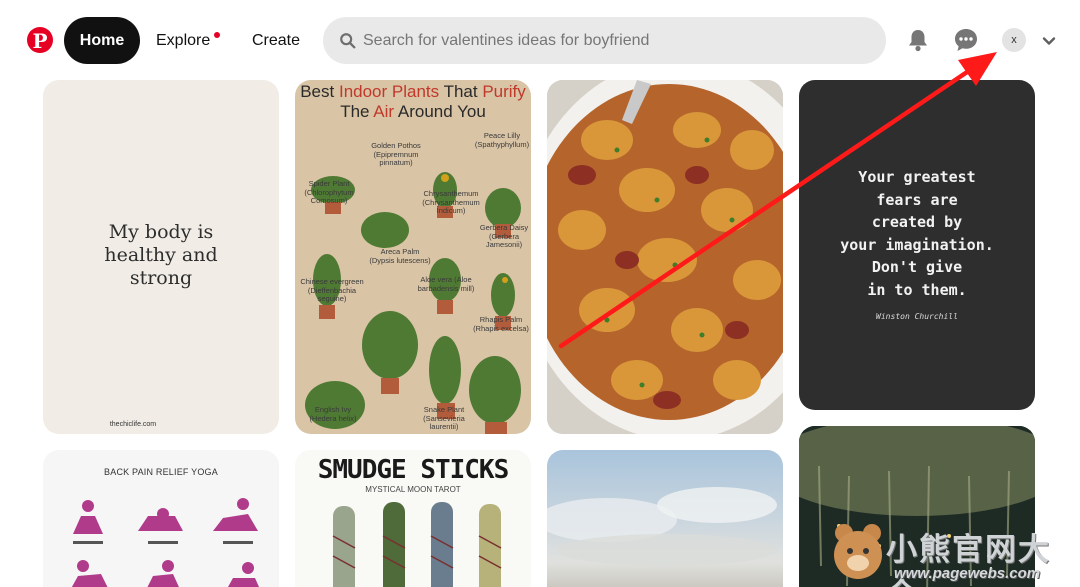  Describe the element at coordinates (333, 414) in the screenshot. I see `plant-label: English Ivy (Hedera helix)` at that location.